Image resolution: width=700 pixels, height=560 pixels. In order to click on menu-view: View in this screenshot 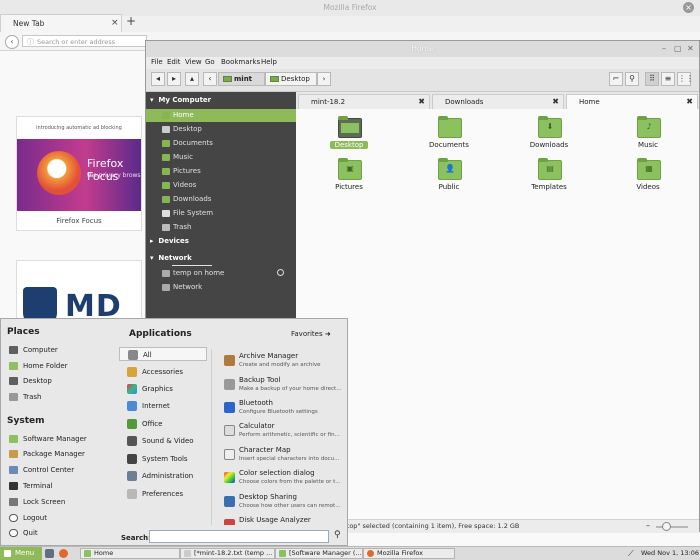, I will do `click(193, 62)`.